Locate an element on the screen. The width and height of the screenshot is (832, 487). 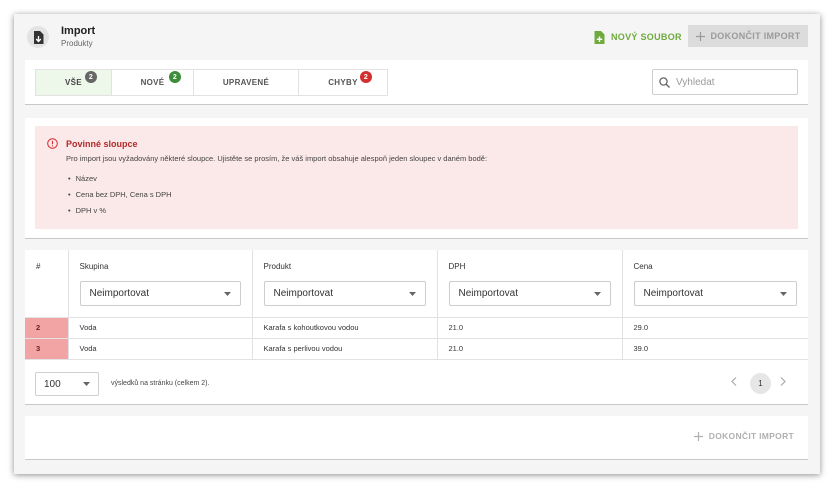
column-label: DPH is located at coordinates (457, 266).